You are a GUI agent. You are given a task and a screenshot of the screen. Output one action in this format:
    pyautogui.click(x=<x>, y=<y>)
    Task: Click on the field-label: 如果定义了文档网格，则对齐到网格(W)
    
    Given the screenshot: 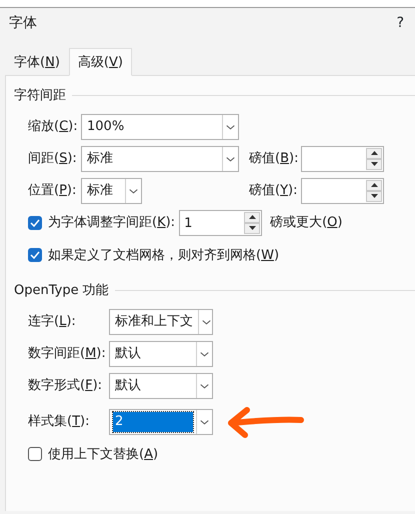 What is the action you would take?
    pyautogui.click(x=164, y=255)
    